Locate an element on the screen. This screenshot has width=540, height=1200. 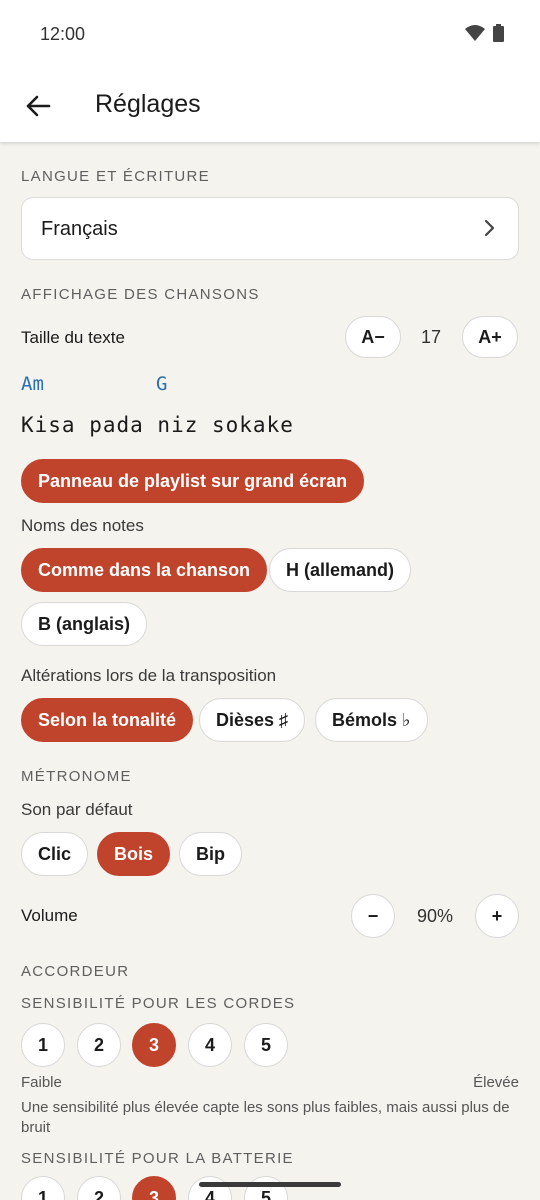
section-header-metronome: MÉTRONOME is located at coordinates (76, 776).